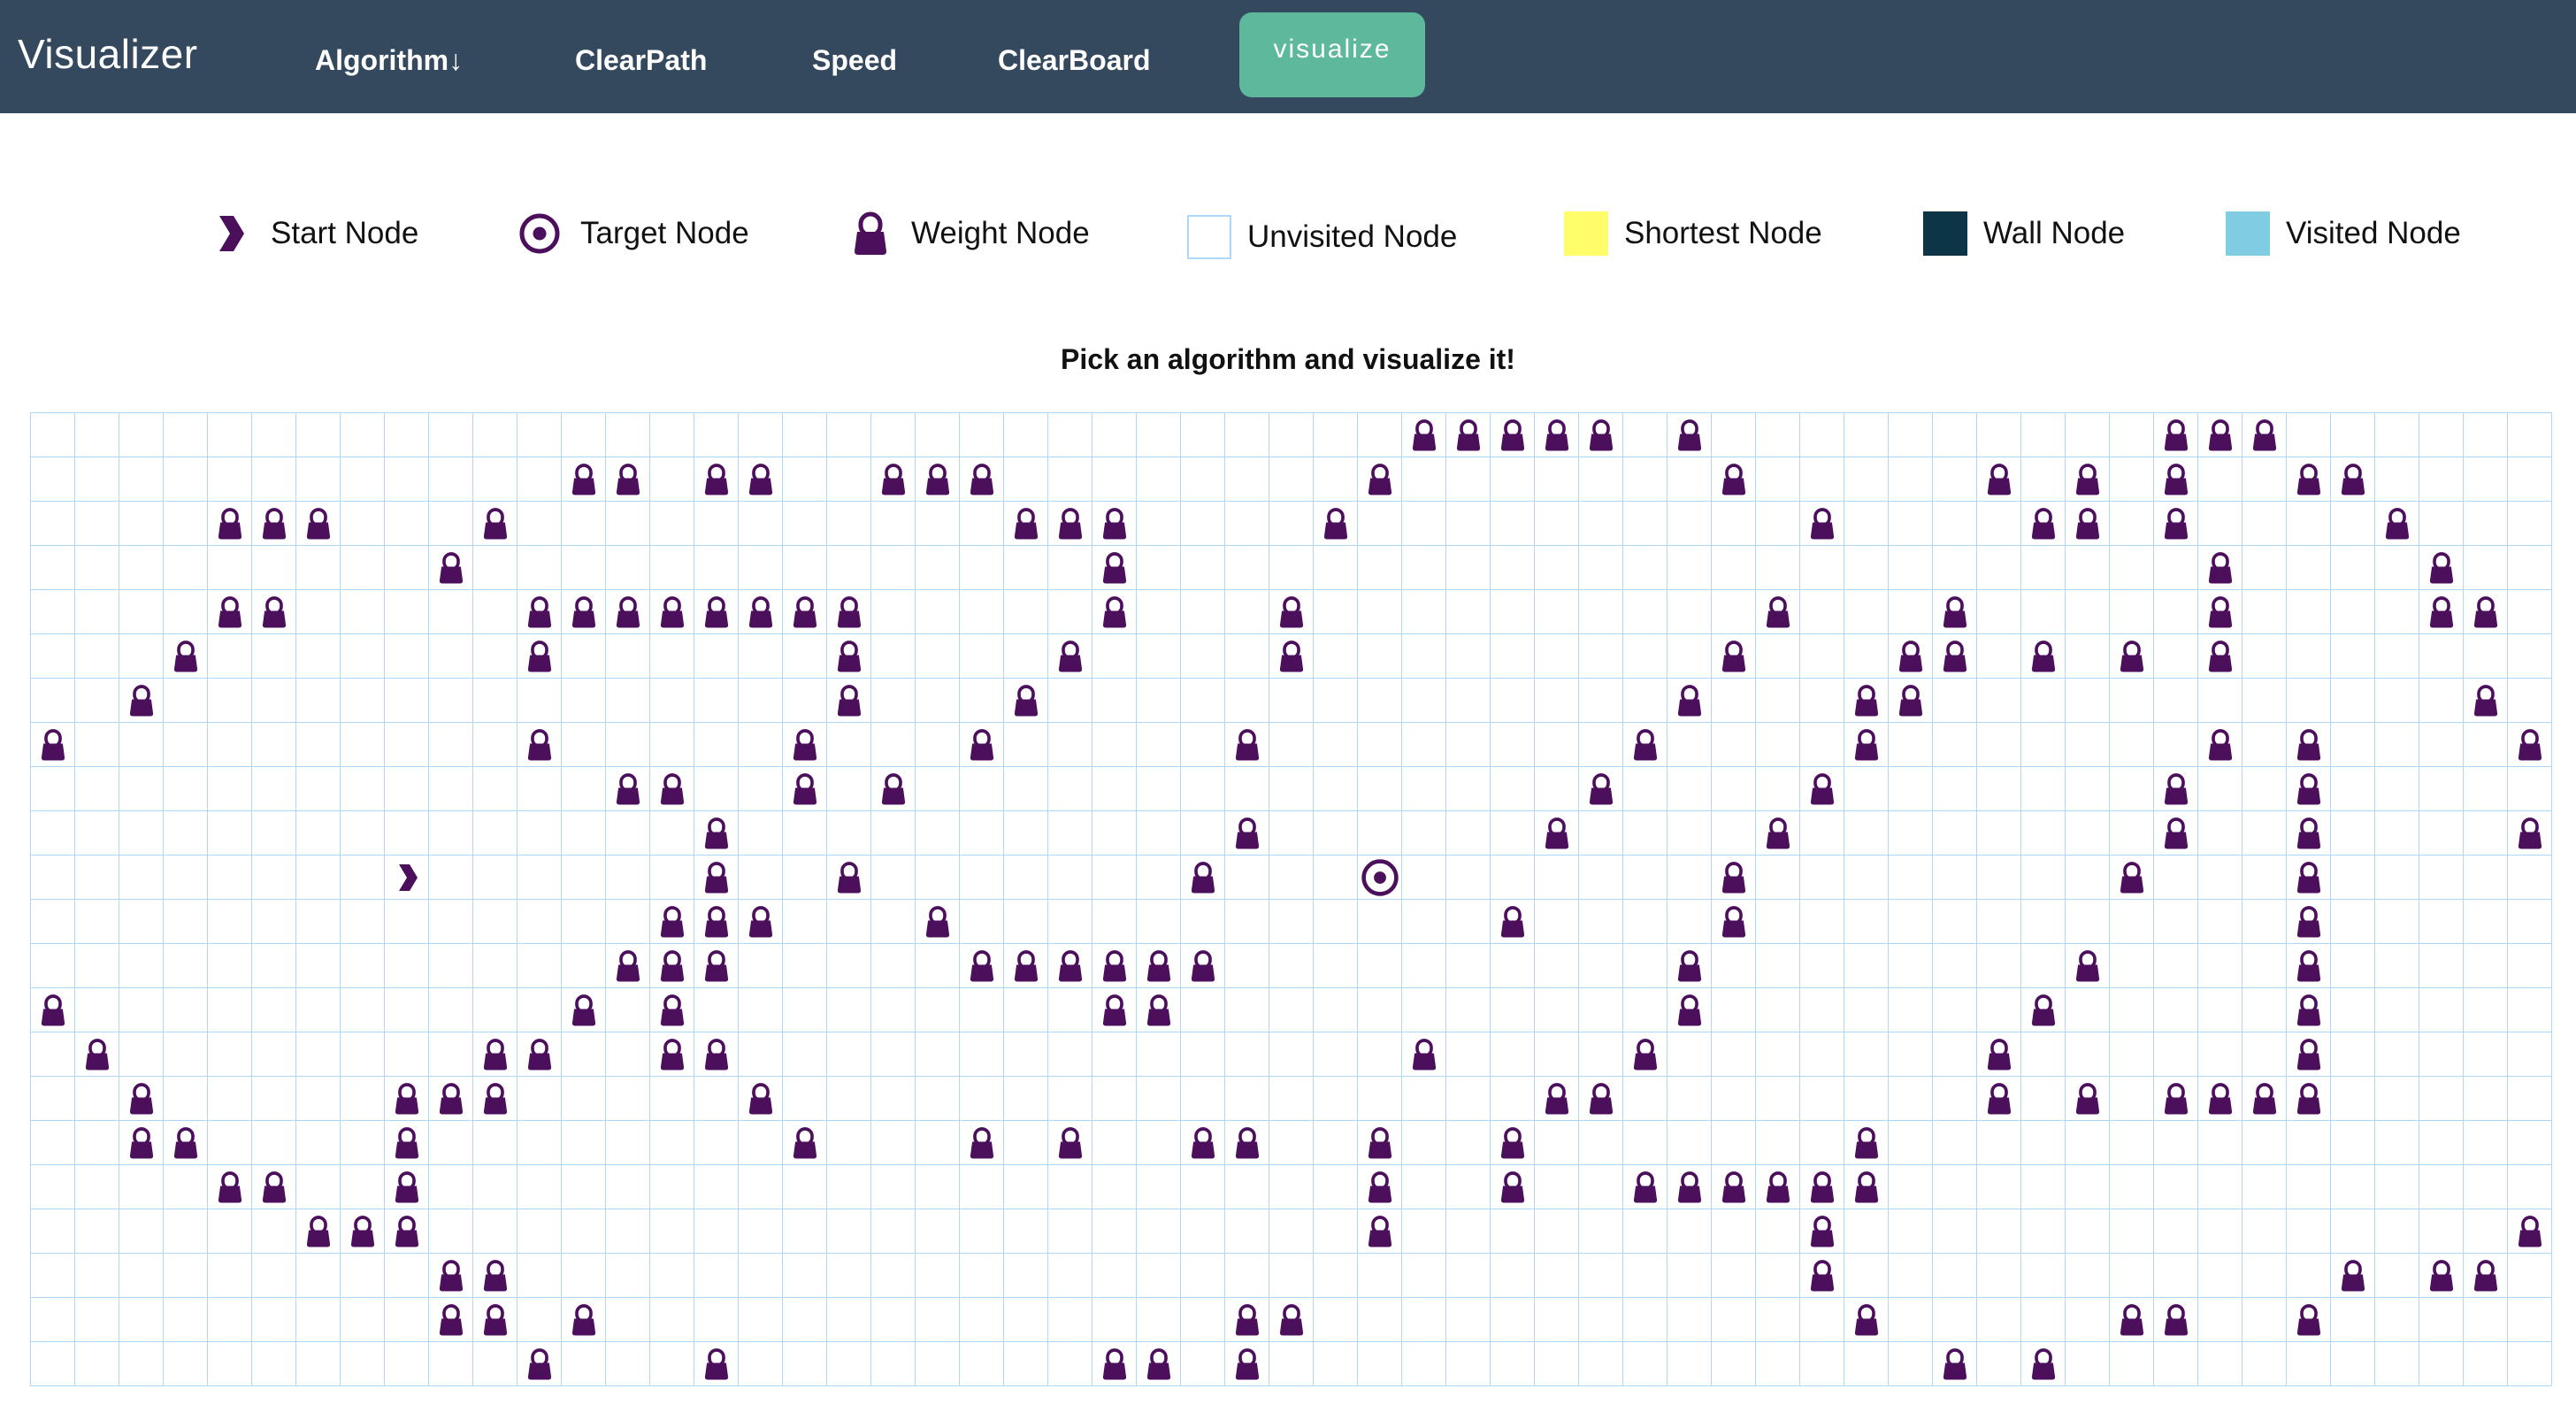  I want to click on nav-speed: Speed, so click(854, 60).